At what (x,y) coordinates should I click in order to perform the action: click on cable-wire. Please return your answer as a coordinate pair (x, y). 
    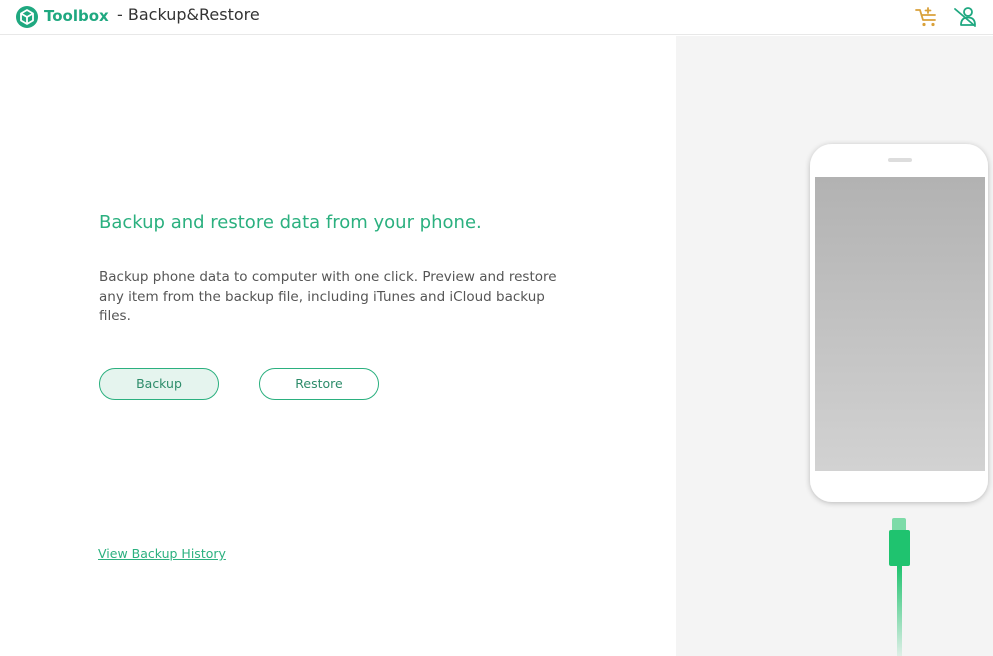
    Looking at the image, I should click on (899, 611).